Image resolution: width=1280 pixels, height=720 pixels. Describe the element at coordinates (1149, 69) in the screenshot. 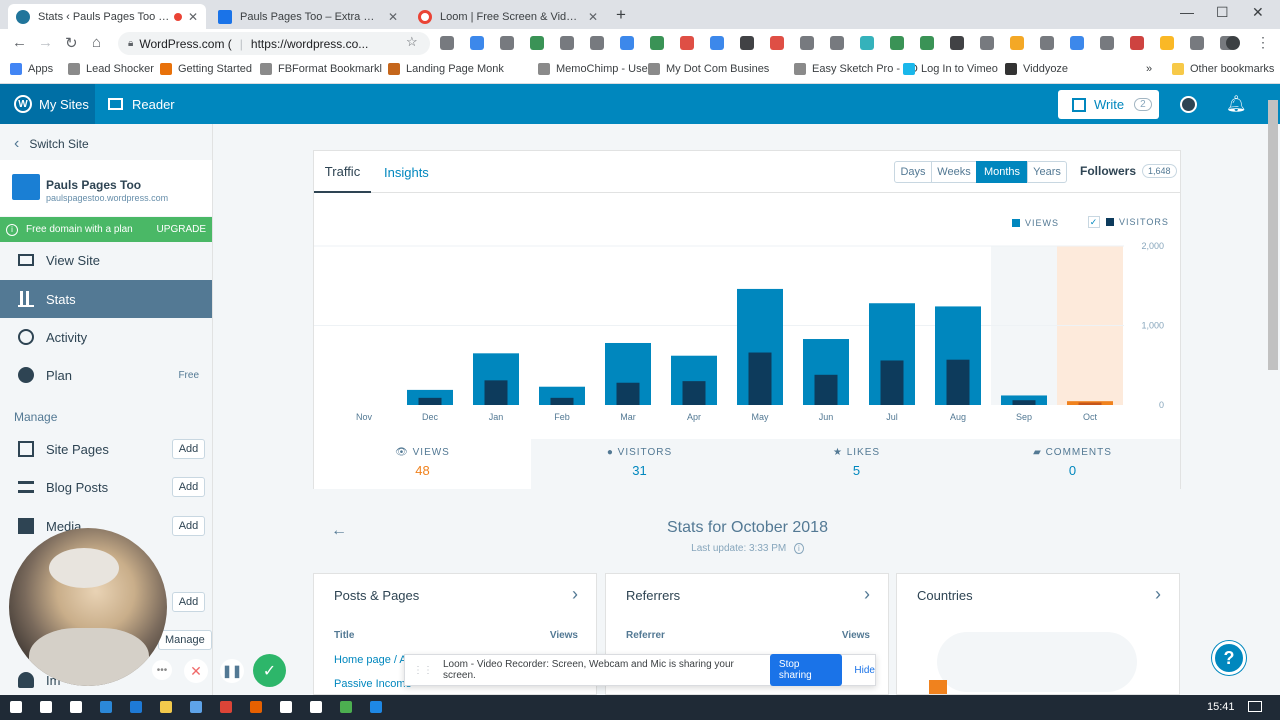

I see `more-bookmarks-icon: »` at that location.